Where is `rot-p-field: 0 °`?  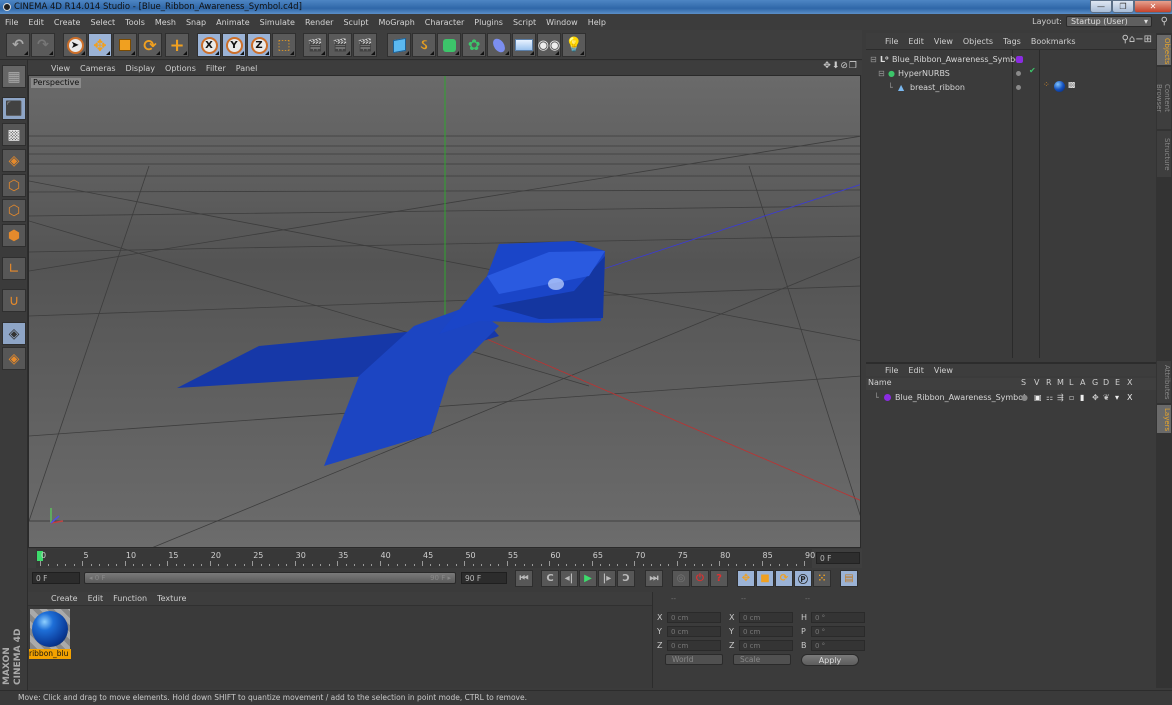
rot-p-field: 0 ° is located at coordinates (838, 631).